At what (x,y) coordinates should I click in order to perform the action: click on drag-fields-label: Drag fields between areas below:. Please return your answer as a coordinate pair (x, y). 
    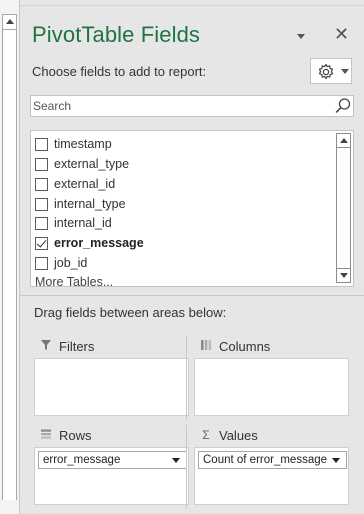
    Looking at the image, I should click on (130, 312).